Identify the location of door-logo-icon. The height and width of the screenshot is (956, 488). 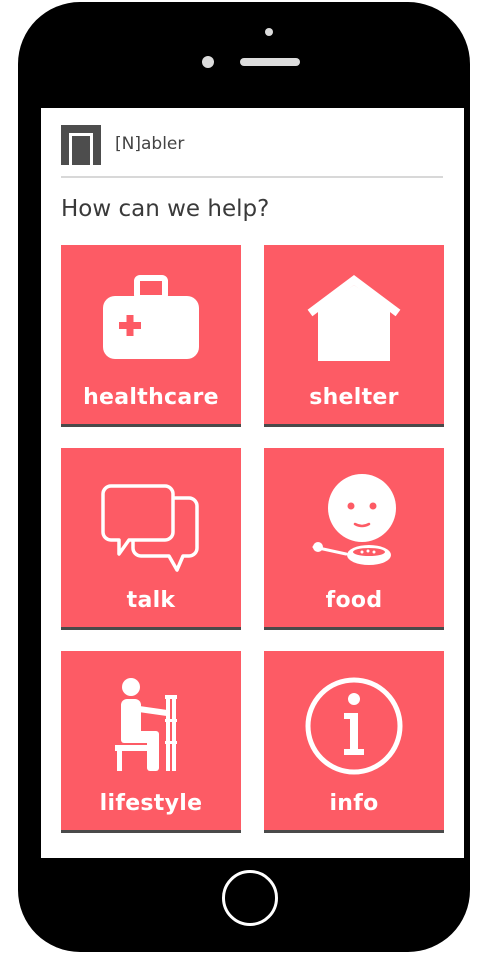
(81, 145).